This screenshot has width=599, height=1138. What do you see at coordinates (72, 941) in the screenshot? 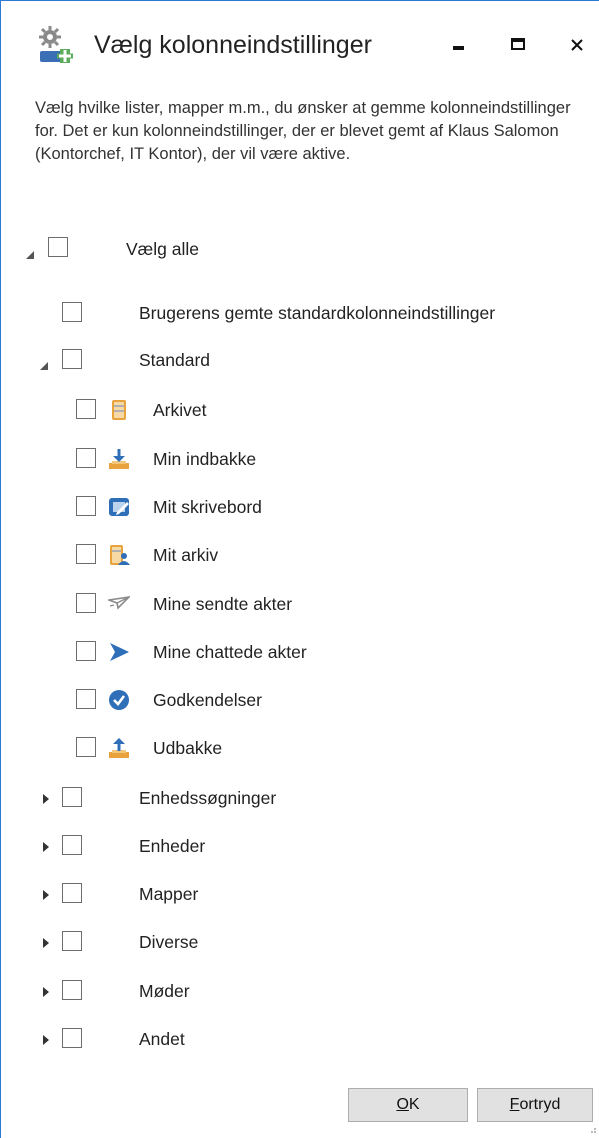
I see `diverse-checkbox` at bounding box center [72, 941].